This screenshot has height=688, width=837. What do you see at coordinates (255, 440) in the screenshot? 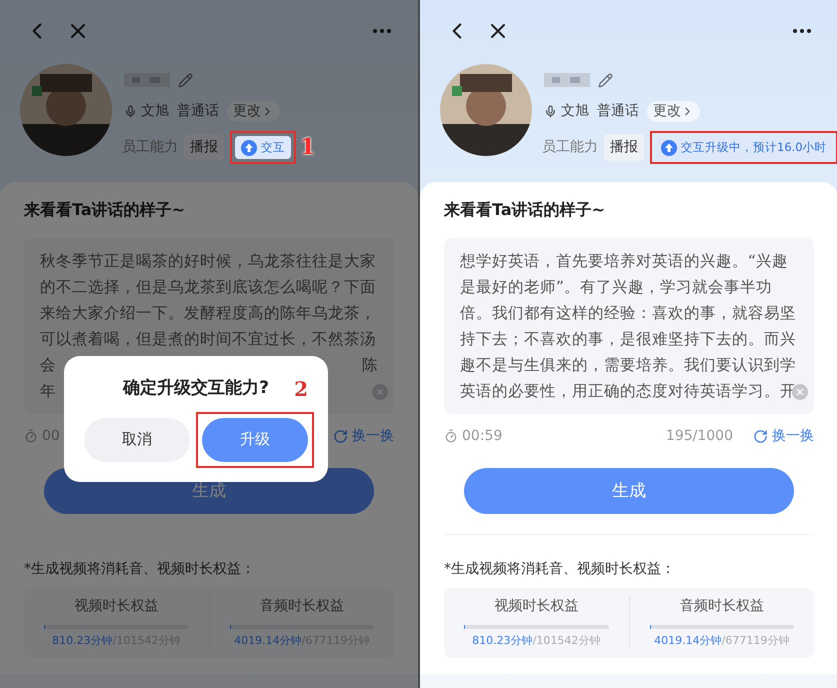
I see `upgrade-button: 升级` at bounding box center [255, 440].